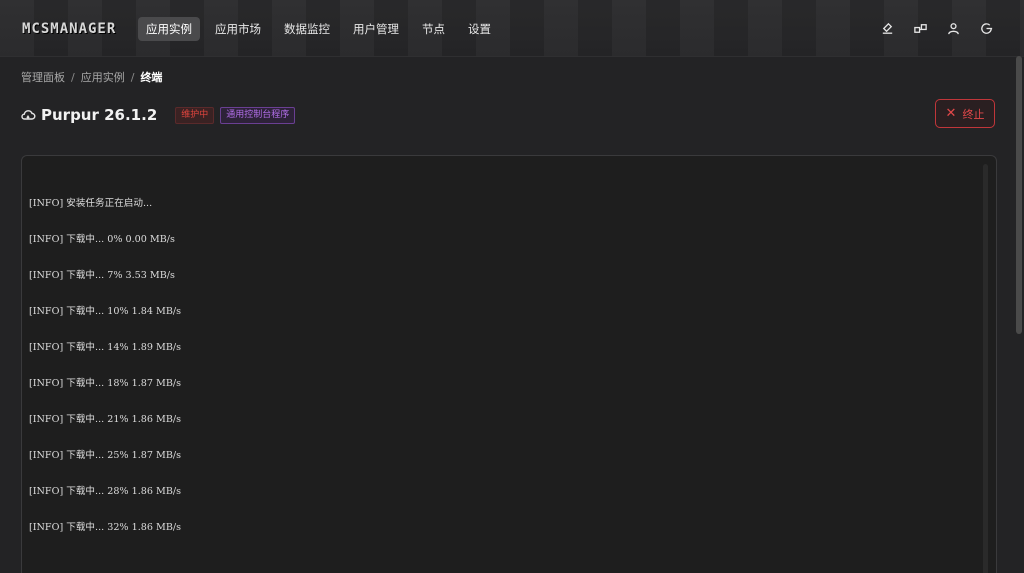 Image resolution: width=1024 pixels, height=573 pixels. Describe the element at coordinates (169, 29) in the screenshot. I see `nav-item-instances: 应用实例` at that location.